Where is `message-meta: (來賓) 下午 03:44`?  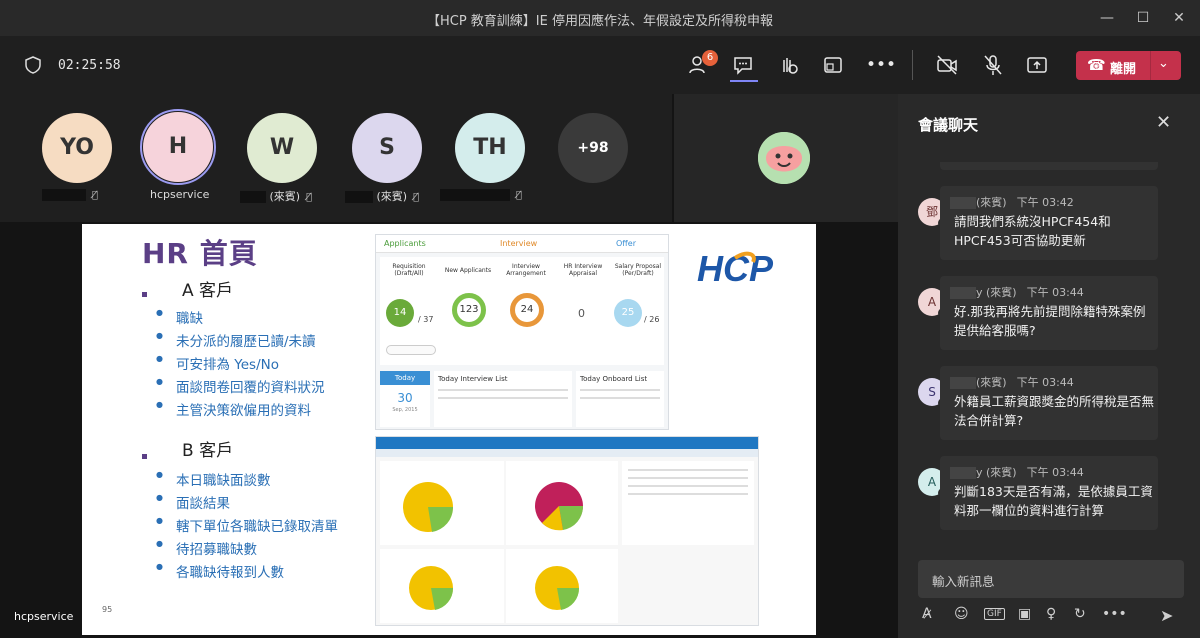
message-meta: (來賓) 下午 03:44 is located at coordinates (1012, 382).